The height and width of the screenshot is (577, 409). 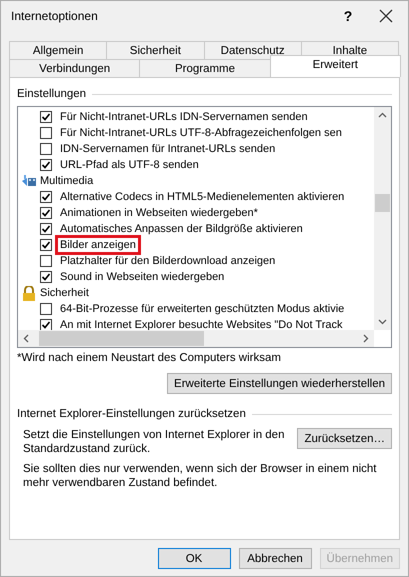 What do you see at coordinates (382, 218) in the screenshot?
I see `vertical-scrollbar` at bounding box center [382, 218].